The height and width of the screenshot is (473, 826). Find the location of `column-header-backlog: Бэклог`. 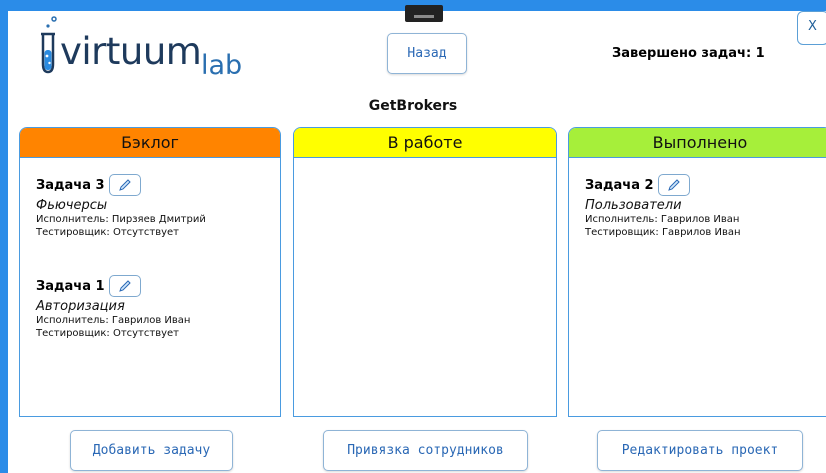

column-header-backlog: Бэклог is located at coordinates (150, 143).